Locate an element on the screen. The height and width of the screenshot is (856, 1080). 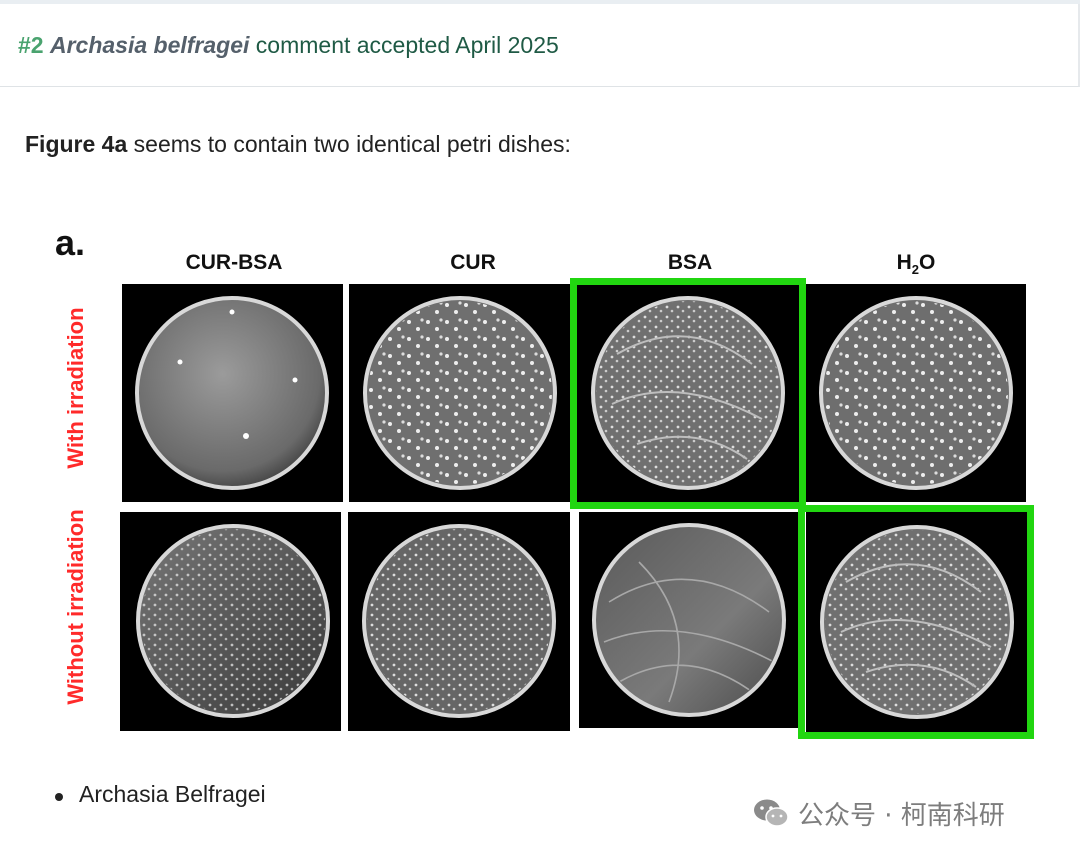
figure-reference: Figure 4a is located at coordinates (76, 144).